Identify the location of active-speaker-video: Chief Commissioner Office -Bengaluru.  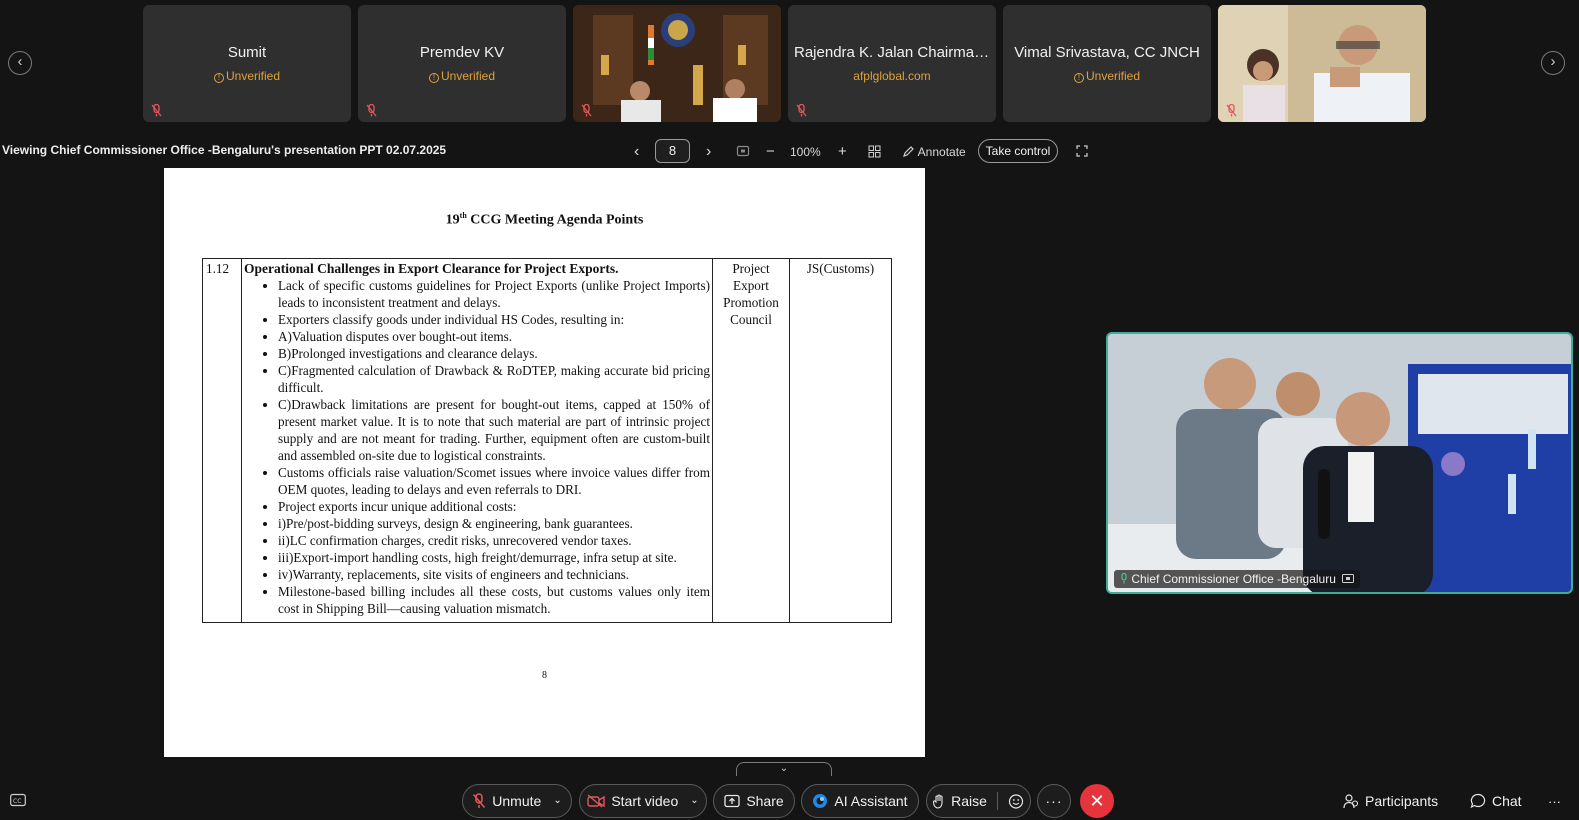
(1339, 463).